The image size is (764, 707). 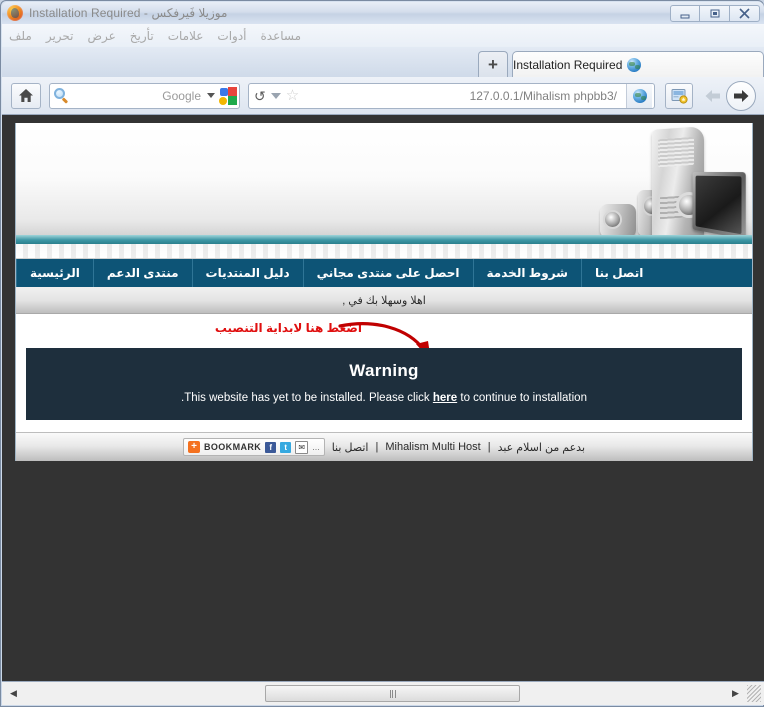 I want to click on globe-icon, so click(x=639, y=95).